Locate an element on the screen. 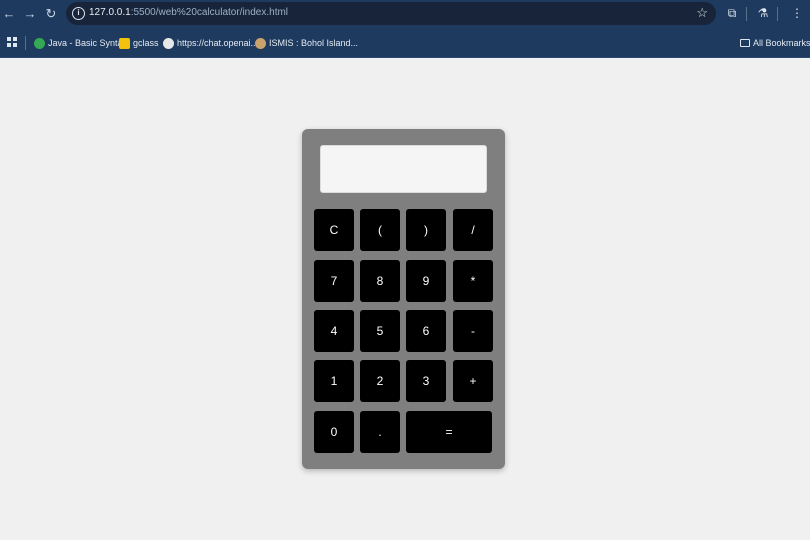 This screenshot has height=540, width=810. digit-2-button: 2 is located at coordinates (380, 381).